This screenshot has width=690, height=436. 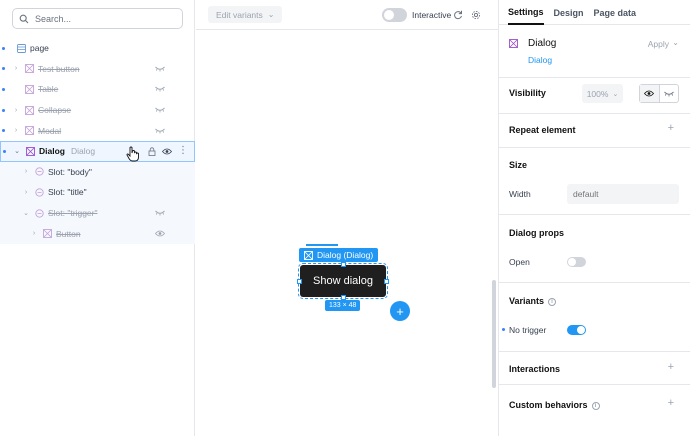 What do you see at coordinates (576, 330) in the screenshot?
I see `no-trigger-toggle` at bounding box center [576, 330].